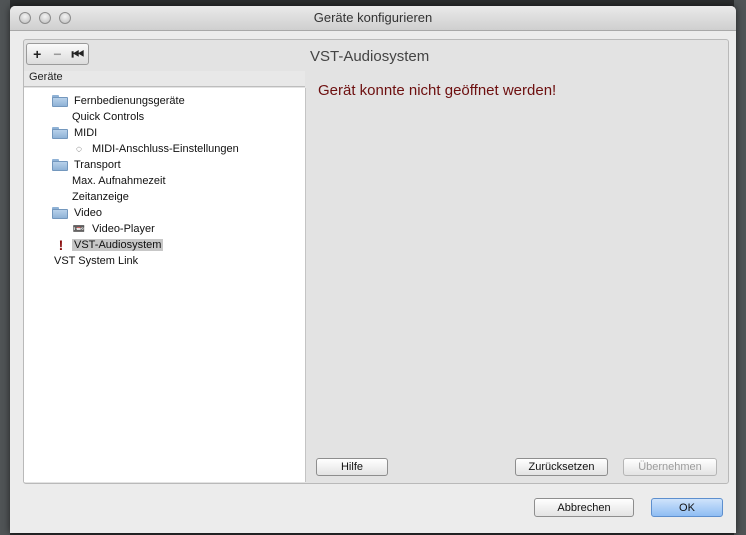 The height and width of the screenshot is (535, 746). I want to click on tree-item-label: MIDI, so click(86, 133).